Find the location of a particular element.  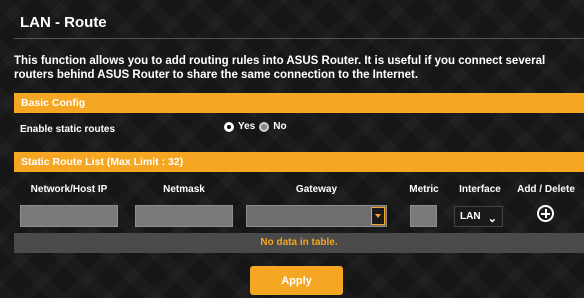

page-title: LAN - Route is located at coordinates (63, 22).